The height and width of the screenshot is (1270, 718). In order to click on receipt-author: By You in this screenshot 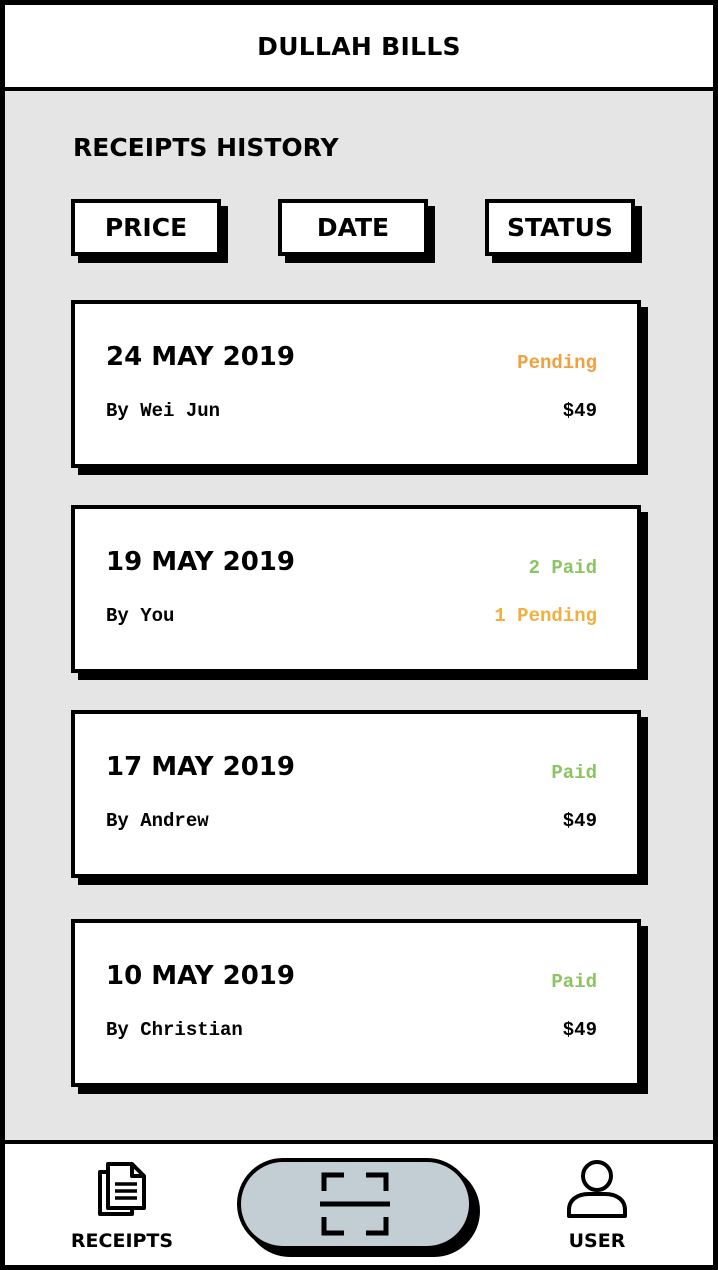, I will do `click(140, 616)`.